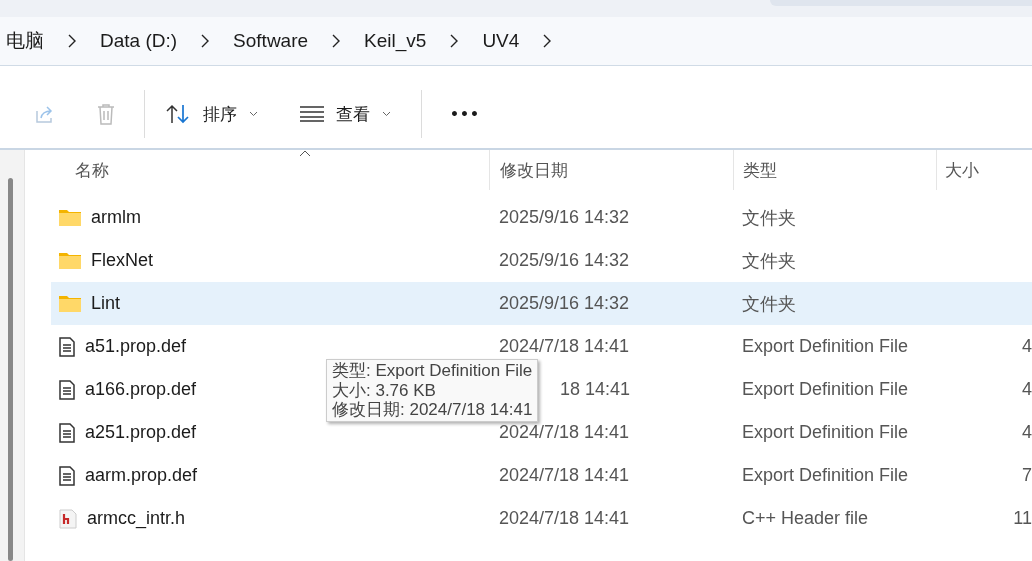 The width and height of the screenshot is (1032, 561). What do you see at coordinates (106, 114) in the screenshot?
I see `trash-icon` at bounding box center [106, 114].